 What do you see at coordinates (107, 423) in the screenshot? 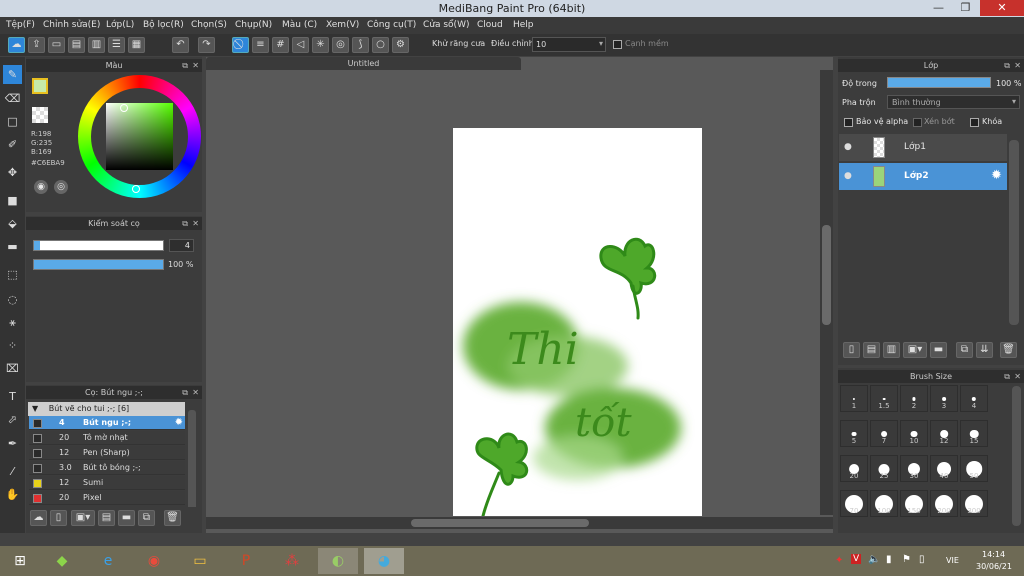
I see `brush-list-item: 4 Bút ngu ;-; ✹` at bounding box center [107, 423].